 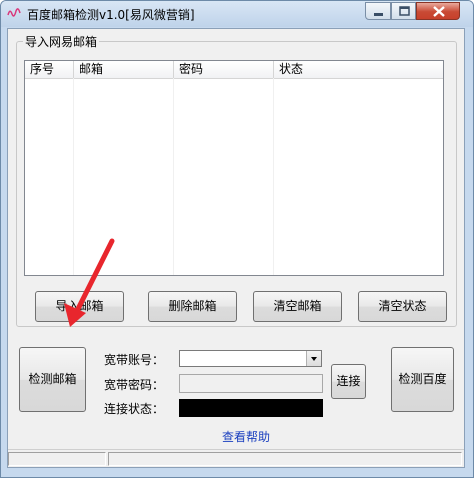 I want to click on window-title: 百度邮箱检测v1.0[易风微营销], so click(x=111, y=15).